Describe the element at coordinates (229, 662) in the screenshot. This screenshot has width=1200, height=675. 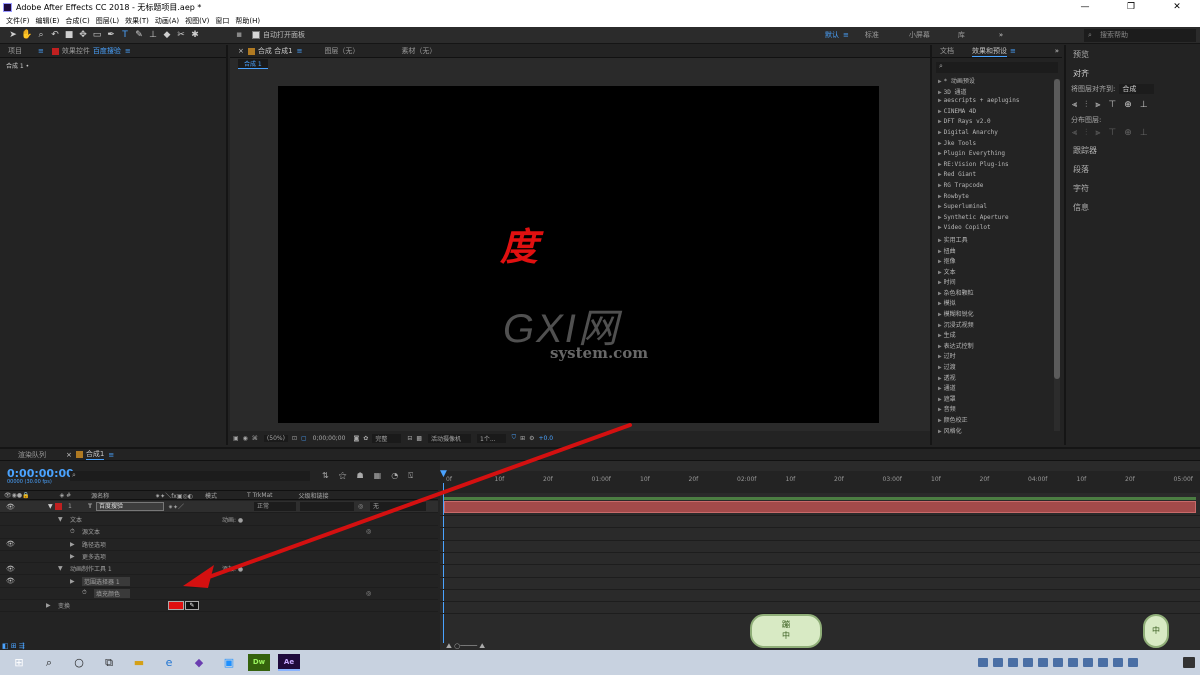
I see `store-icon: ▣` at that location.